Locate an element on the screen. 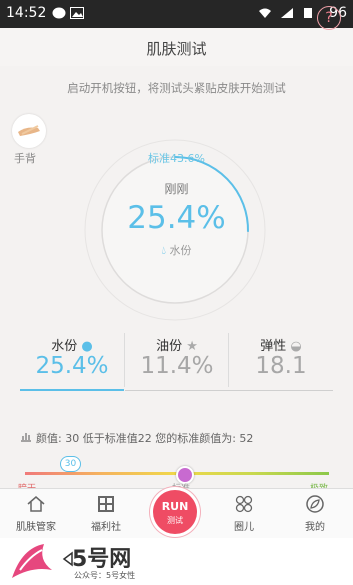 This screenshot has height=585, width=353. nav-label: 我的 is located at coordinates (315, 527).